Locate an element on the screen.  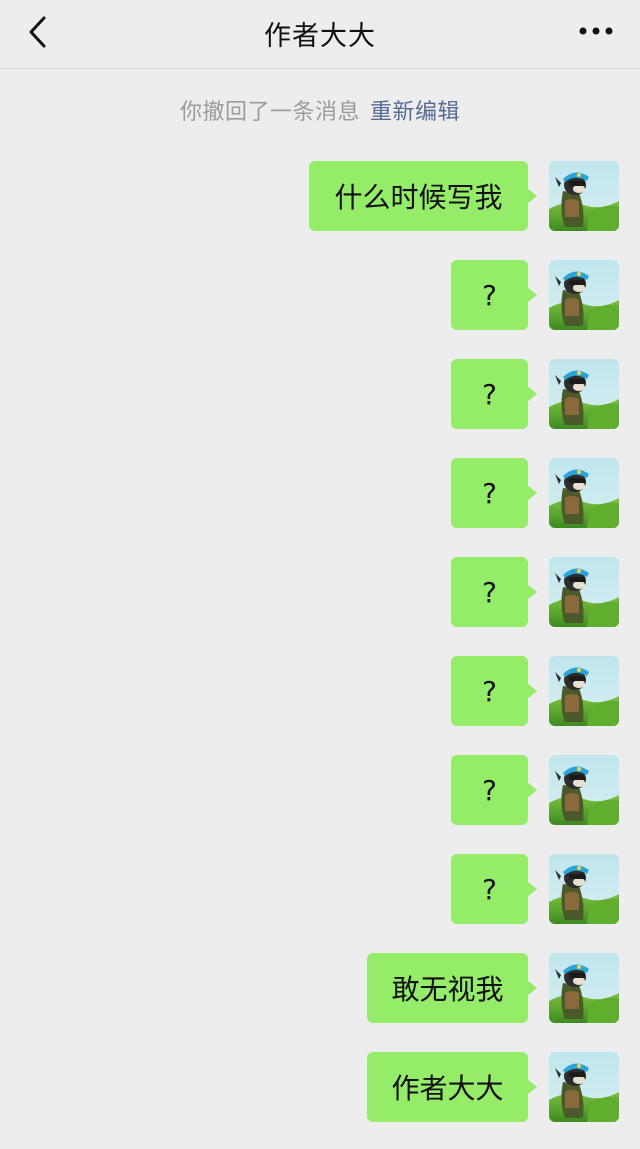
more-button is located at coordinates (596, 31).